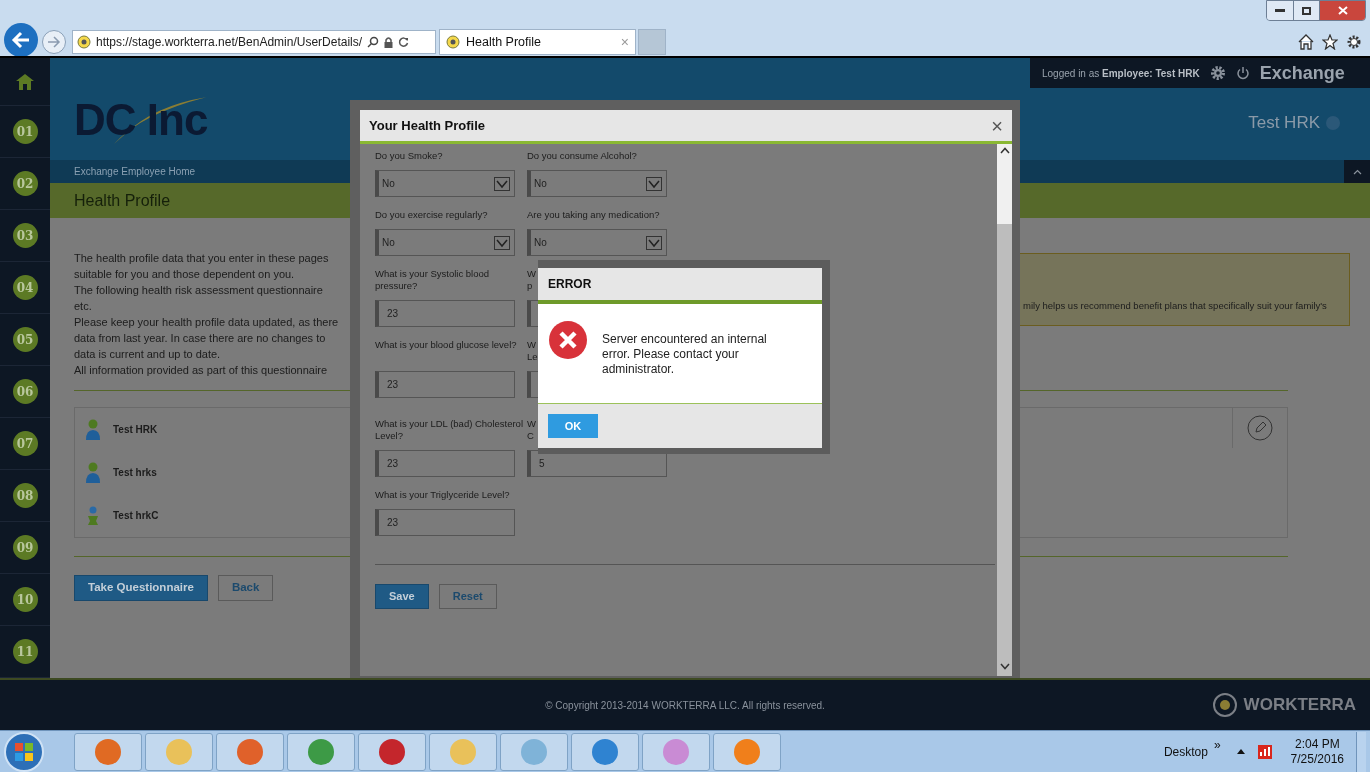 Image resolution: width=1370 pixels, height=772 pixels. What do you see at coordinates (373, 42) in the screenshot?
I see `search-icon` at bounding box center [373, 42].